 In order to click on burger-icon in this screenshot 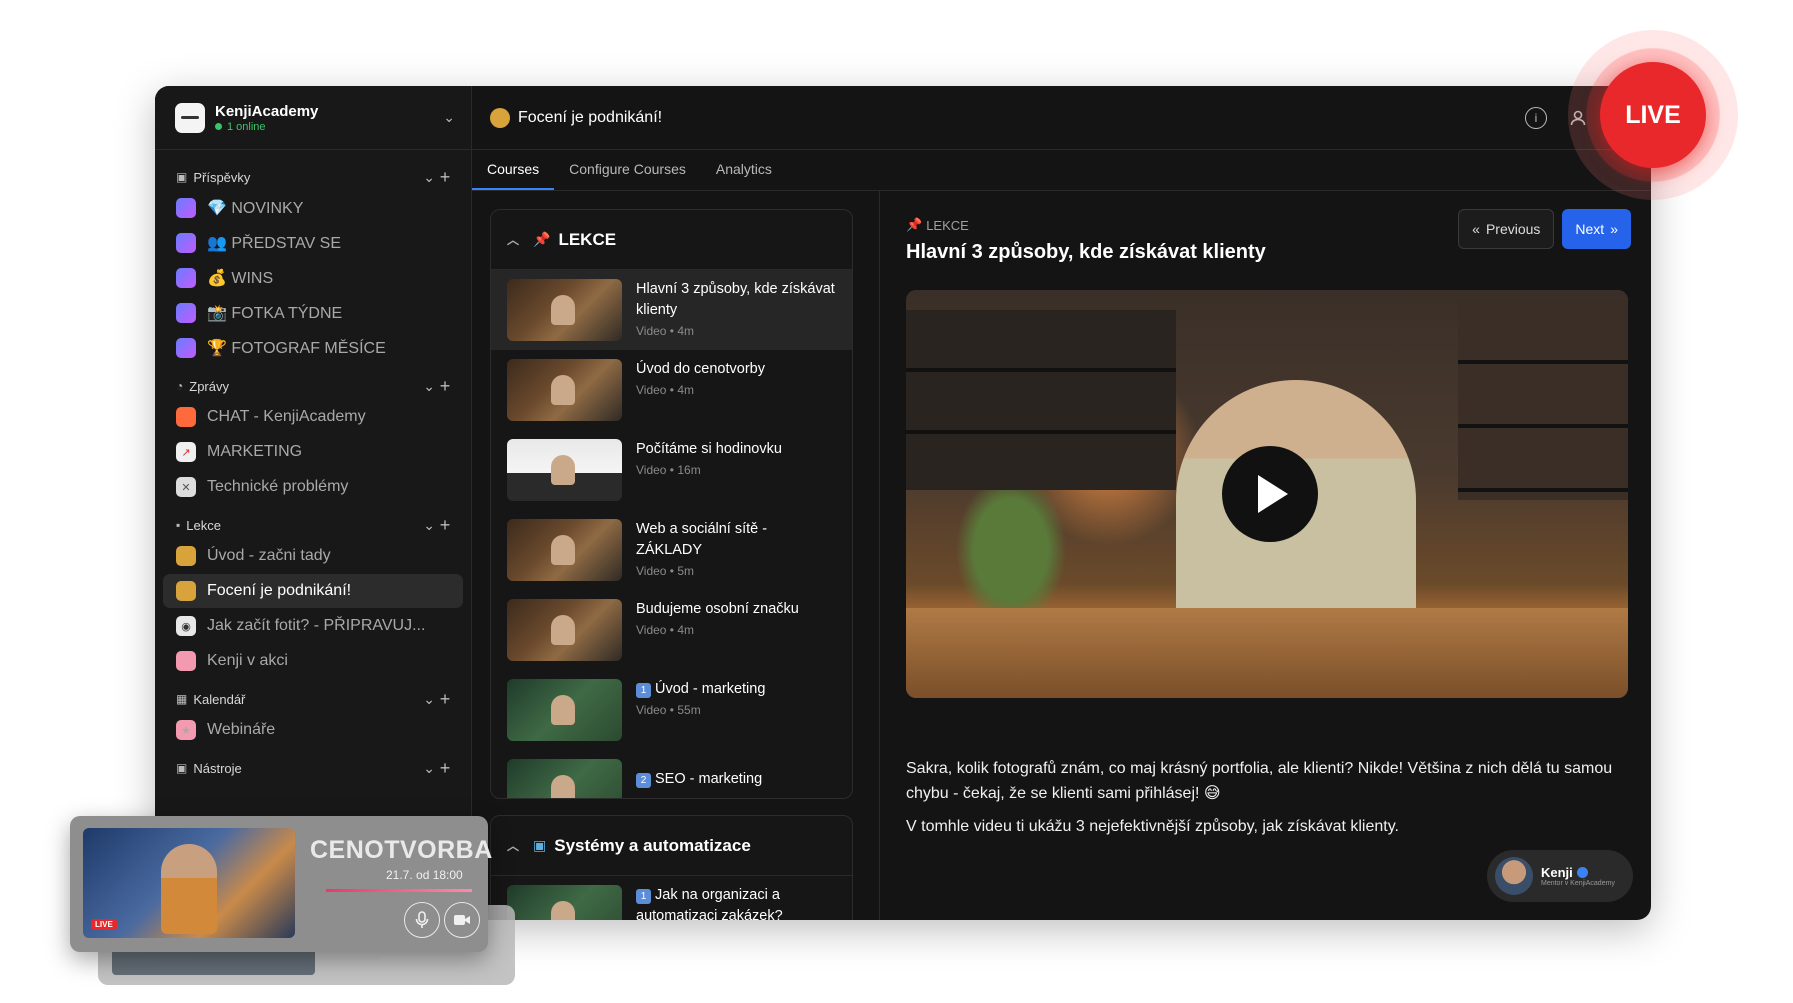, I will do `click(186, 661)`.